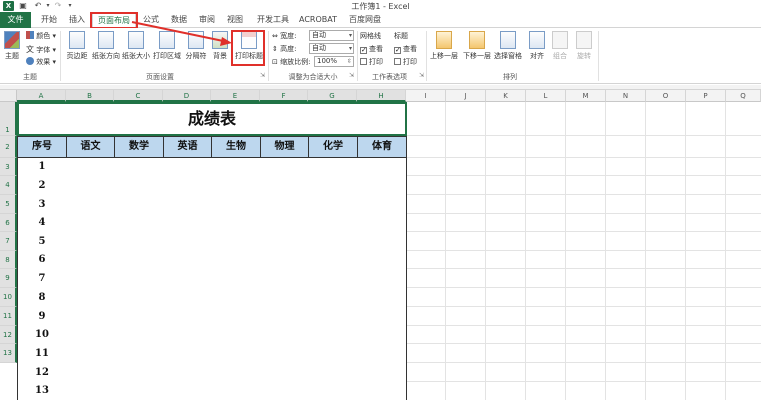 This screenshot has height=400, width=761. Describe the element at coordinates (8, 260) in the screenshot. I see `row-header-8: 8` at that location.